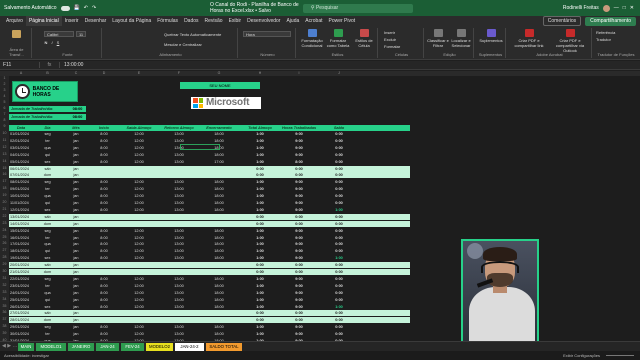 This screenshot has height=360, width=640. Describe the element at coordinates (21, 210) in the screenshot. I see `table-cell: 12/01/2024` at that location.